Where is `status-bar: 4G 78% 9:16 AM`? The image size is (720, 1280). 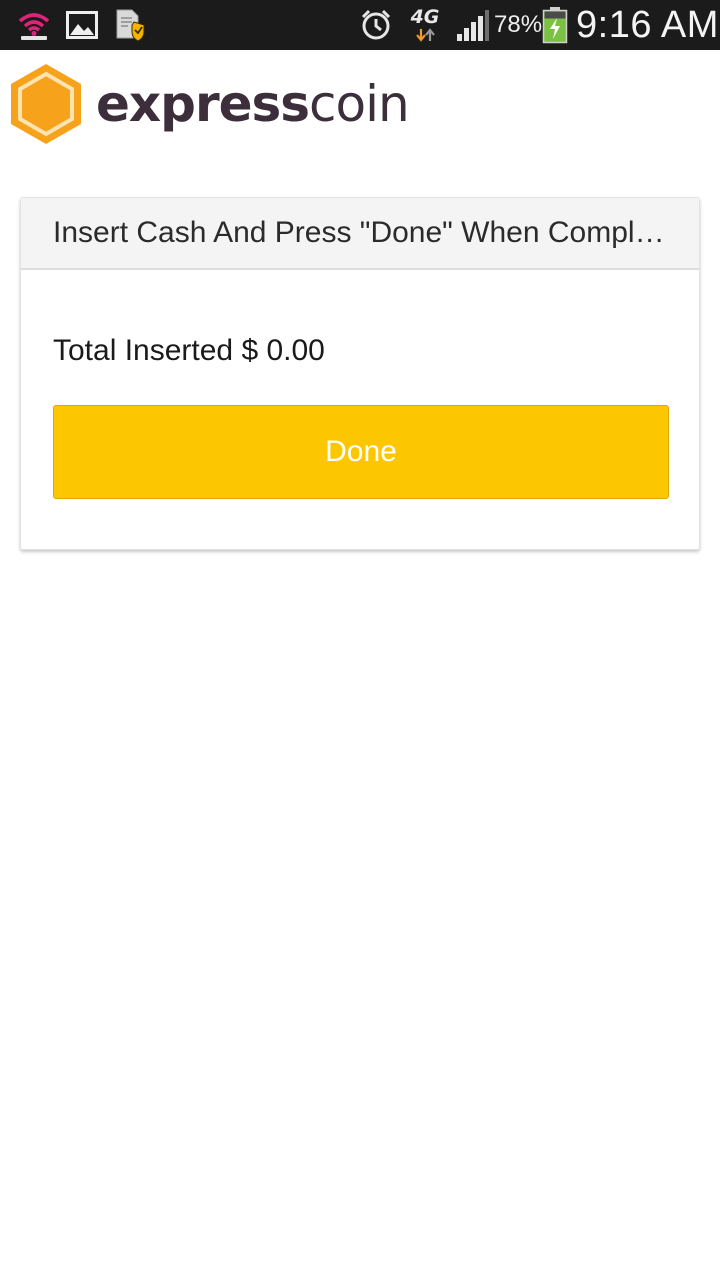 status-bar: 4G 78% 9:16 AM is located at coordinates (360, 25).